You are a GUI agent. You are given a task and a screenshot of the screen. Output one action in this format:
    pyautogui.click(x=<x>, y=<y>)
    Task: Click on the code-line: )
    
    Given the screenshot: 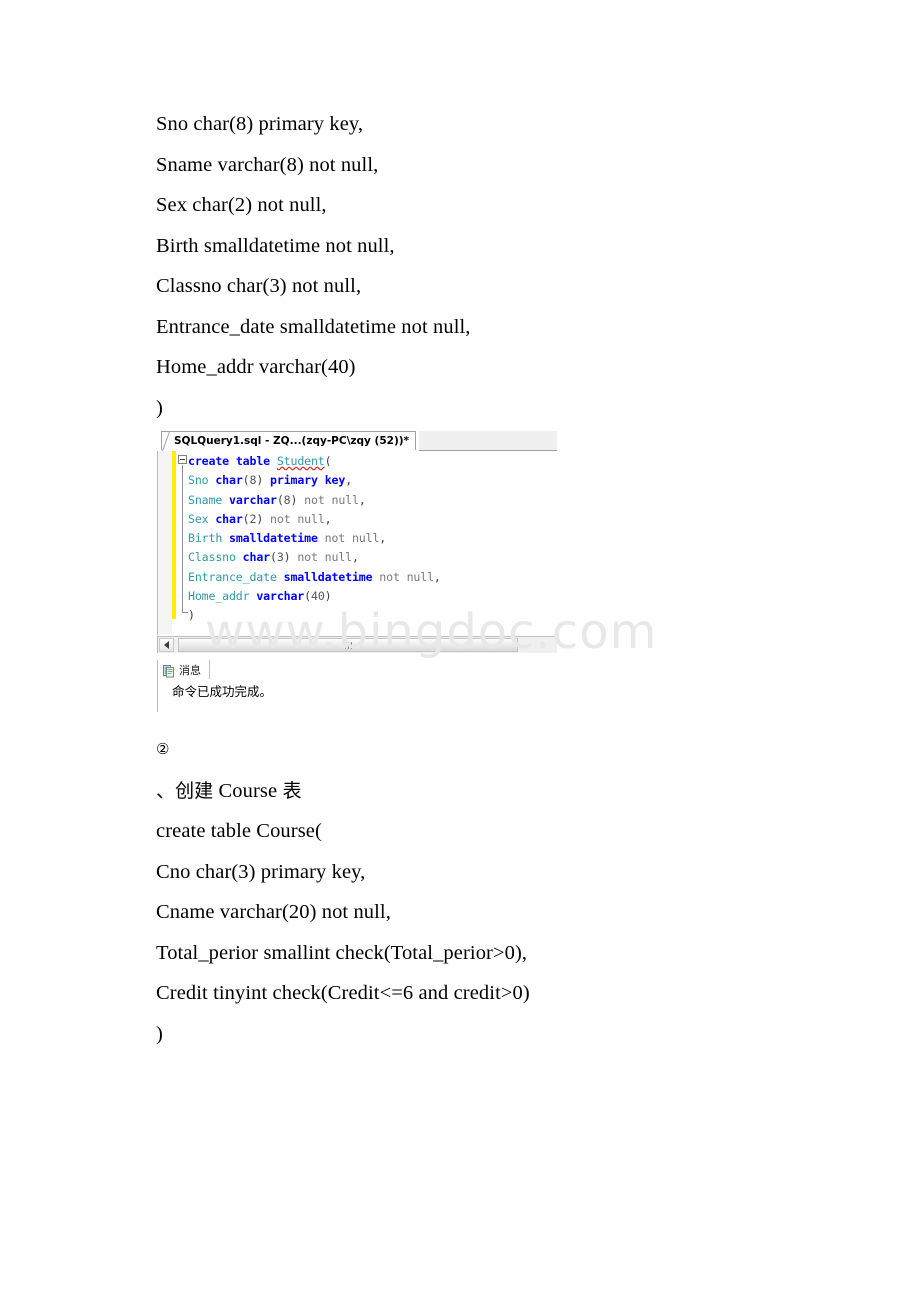 What is the action you would take?
    pyautogui.click(x=314, y=615)
    